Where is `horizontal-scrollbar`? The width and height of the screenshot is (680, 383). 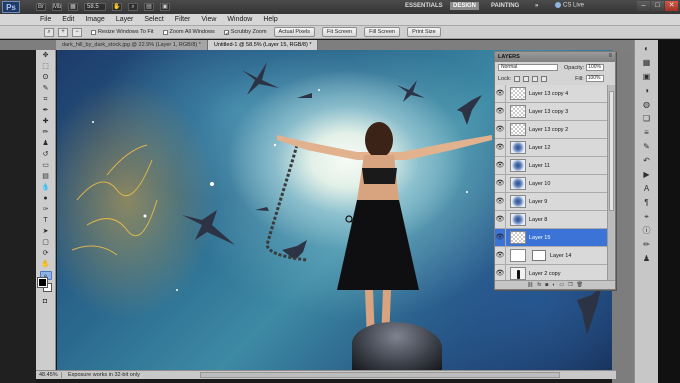
horizontal-scrollbar is located at coordinates (380, 375).